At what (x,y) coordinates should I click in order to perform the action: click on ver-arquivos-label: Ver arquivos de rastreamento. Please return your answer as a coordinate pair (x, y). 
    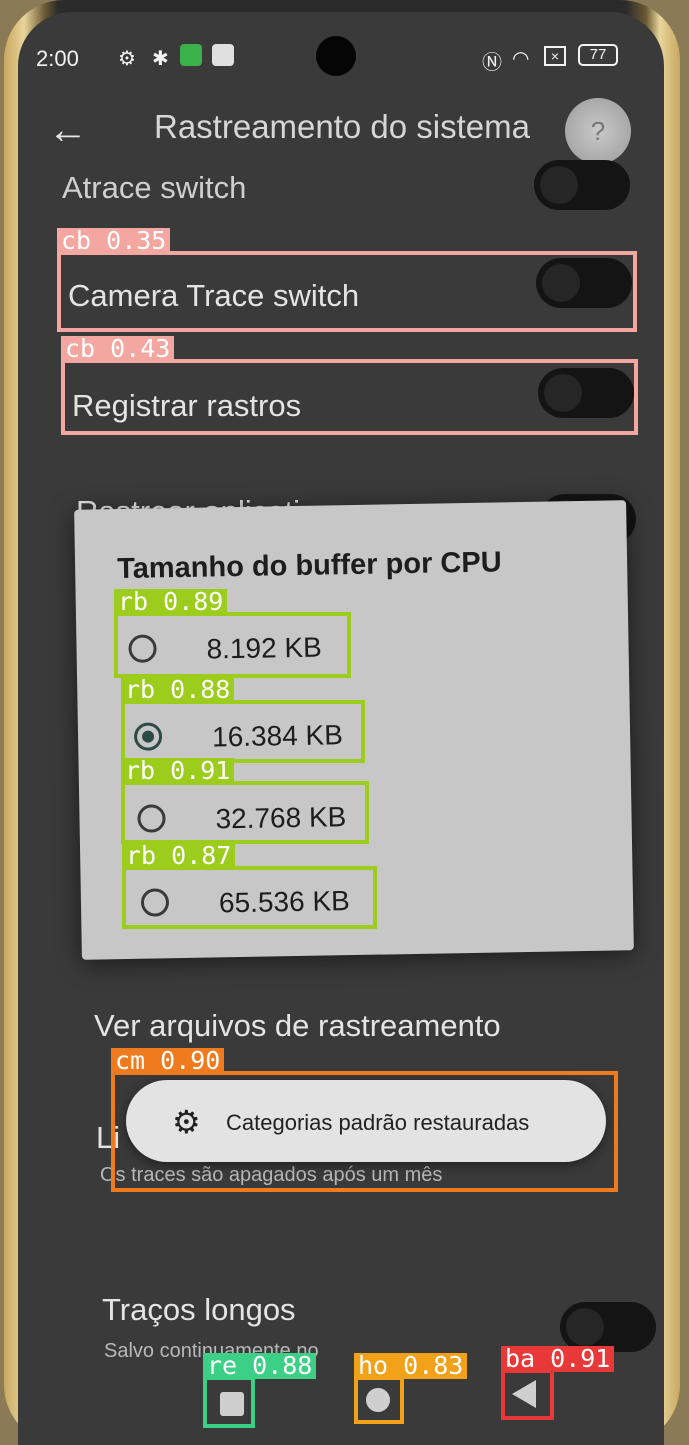
    Looking at the image, I should click on (297, 1026).